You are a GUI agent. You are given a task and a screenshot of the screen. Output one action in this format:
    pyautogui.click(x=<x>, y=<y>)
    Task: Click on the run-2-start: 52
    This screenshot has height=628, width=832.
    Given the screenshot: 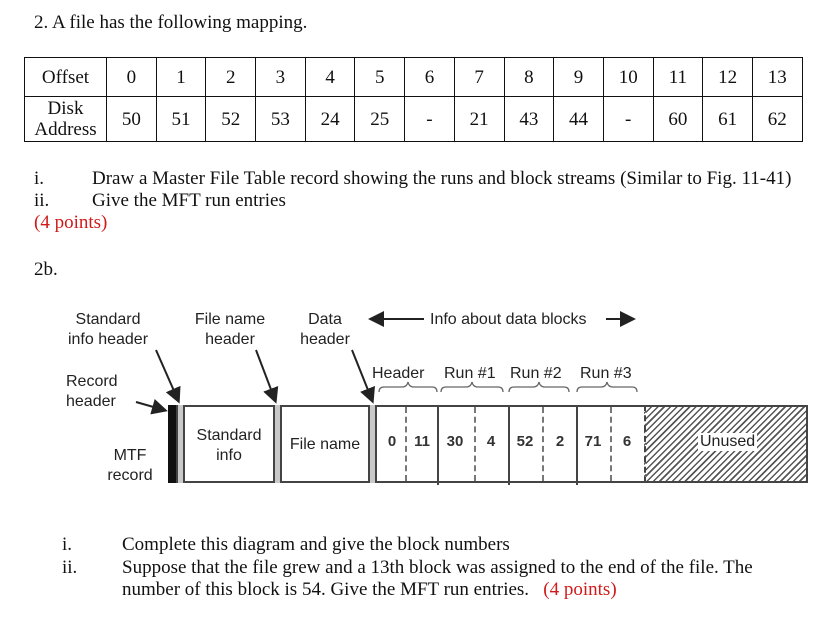 What is the action you would take?
    pyautogui.click(x=525, y=441)
    